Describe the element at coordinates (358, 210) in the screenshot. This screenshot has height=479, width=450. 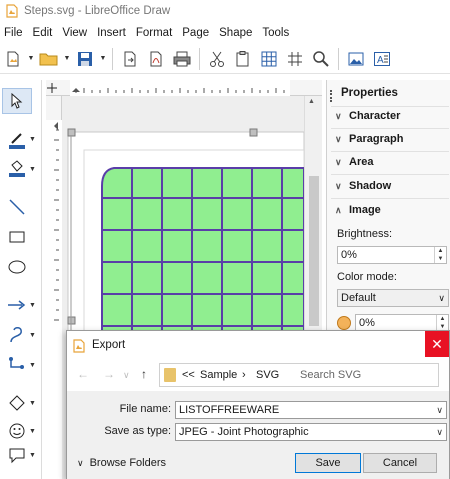
I see `section-image: ∧ Image` at that location.